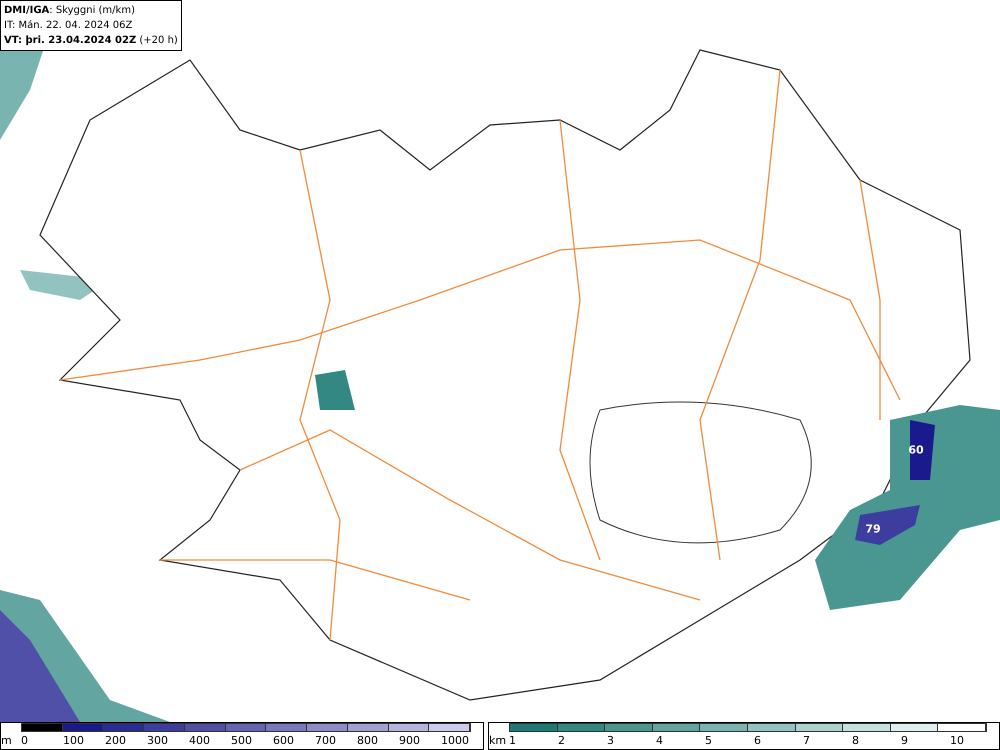 This screenshot has height=750, width=1000. What do you see at coordinates (660, 741) in the screenshot?
I see `legend-label: 4` at bounding box center [660, 741].